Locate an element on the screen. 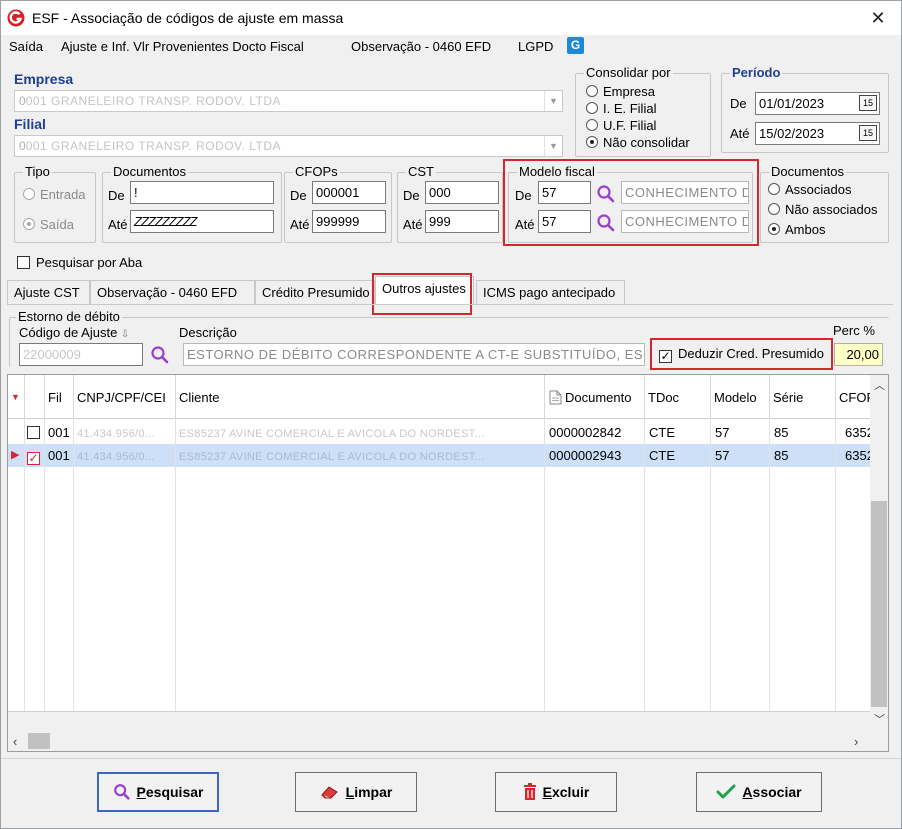 Image resolution: width=902 pixels, height=829 pixels. scroll-left-icon: ‹ is located at coordinates (15, 741).